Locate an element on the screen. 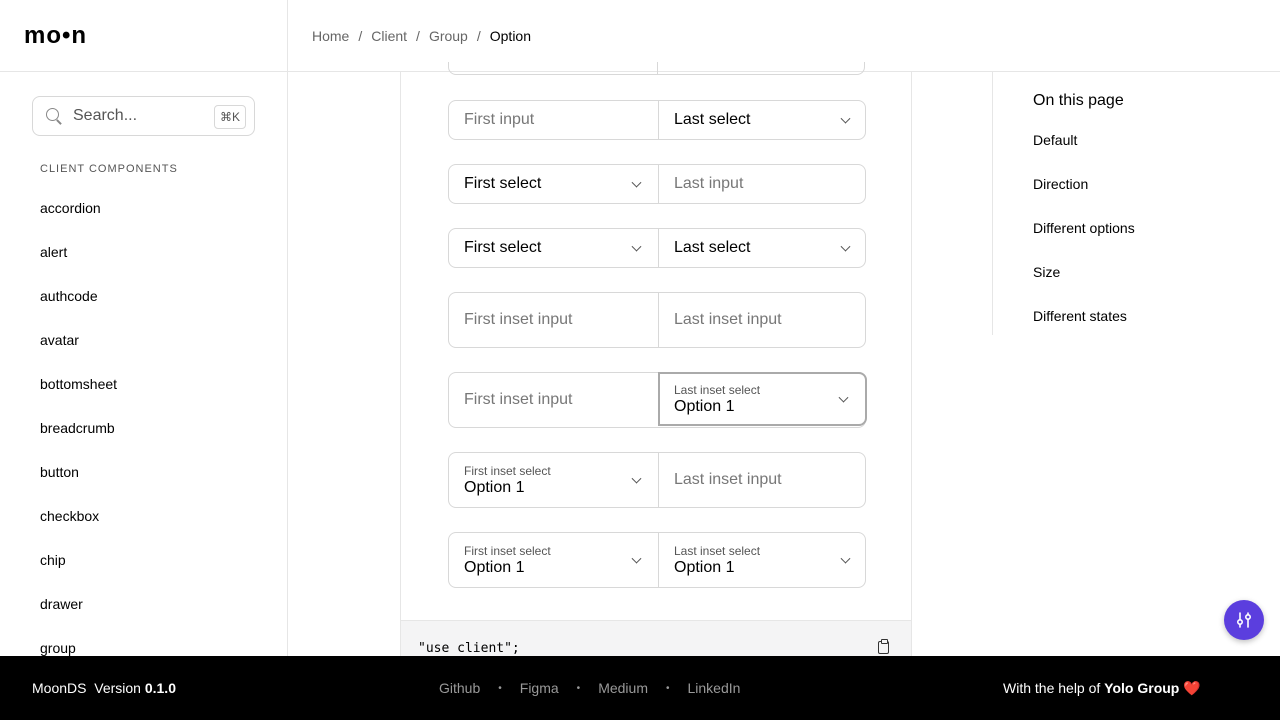 The height and width of the screenshot is (720, 1280). sidebar-item-alert: alert is located at coordinates (78, 252).